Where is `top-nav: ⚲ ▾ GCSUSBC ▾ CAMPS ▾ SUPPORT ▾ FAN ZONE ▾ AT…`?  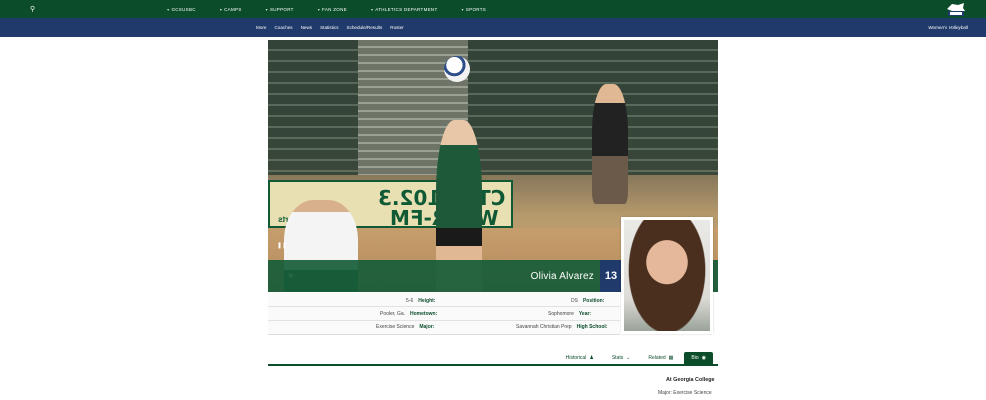
top-nav: ⚲ ▾ GCSUSBC ▾ CAMPS ▾ SUPPORT ▾ FAN ZONE ▾ AT… is located at coordinates (260, 9).